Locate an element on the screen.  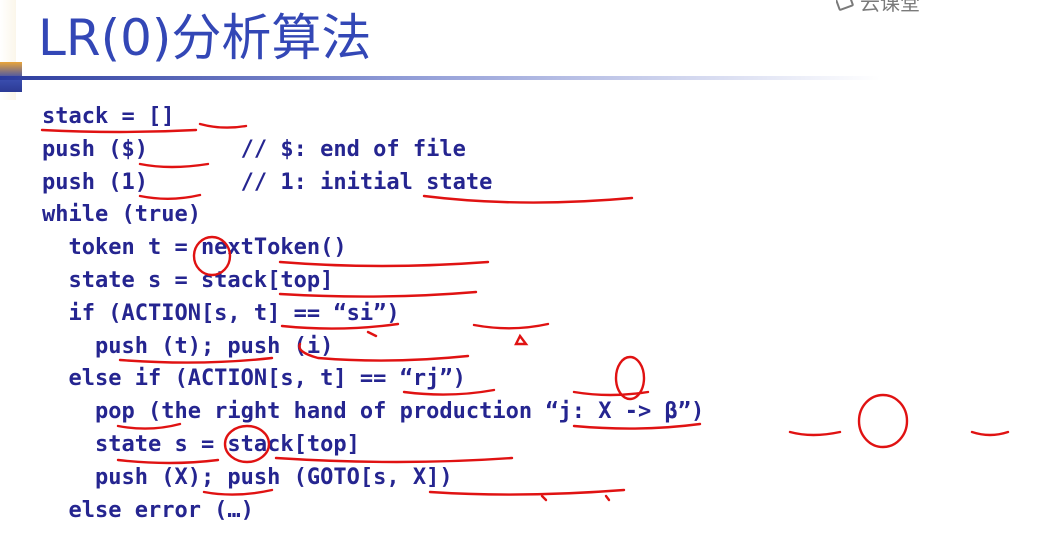
title-divider is located at coordinates (440, 78).